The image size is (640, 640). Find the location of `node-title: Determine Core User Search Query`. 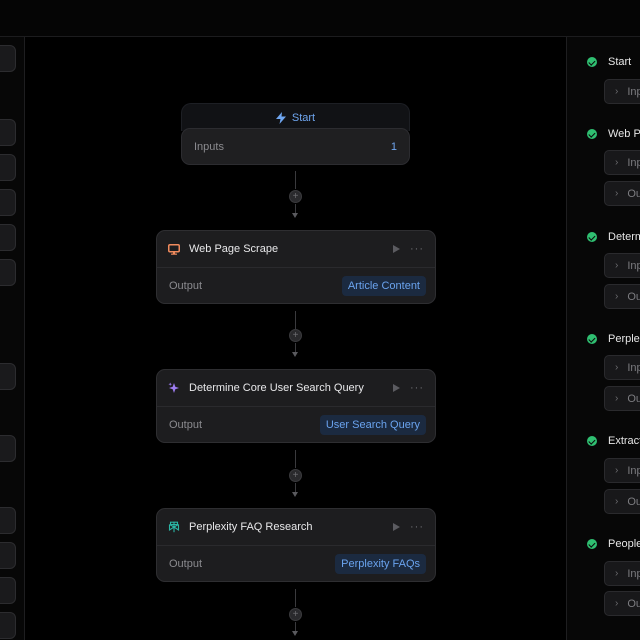

node-title: Determine Core User Search Query is located at coordinates (276, 388).